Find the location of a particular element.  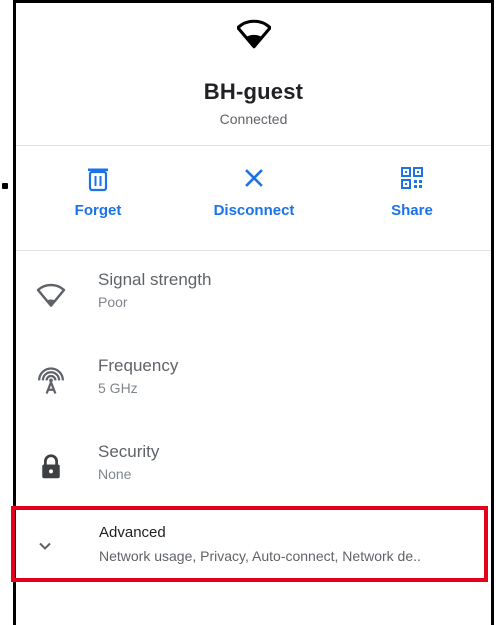

frame-right-edge is located at coordinates (492, 312).